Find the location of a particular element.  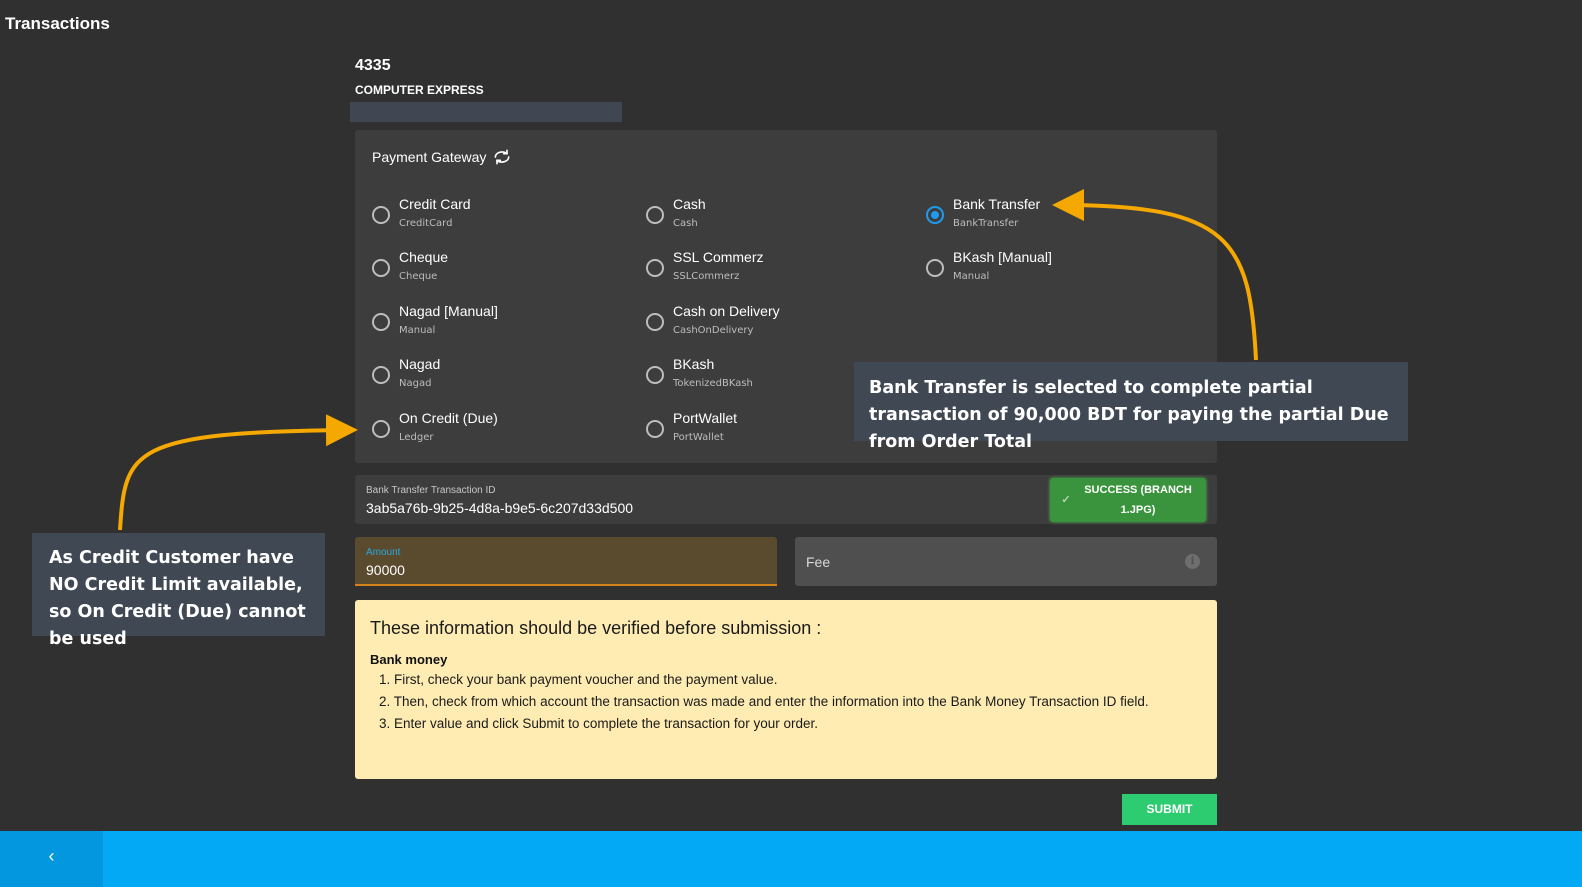

option-text: Cash Cash is located at coordinates (689, 212).